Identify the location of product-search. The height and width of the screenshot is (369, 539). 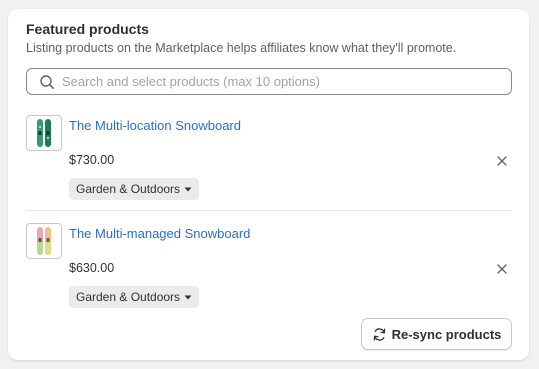
(269, 81).